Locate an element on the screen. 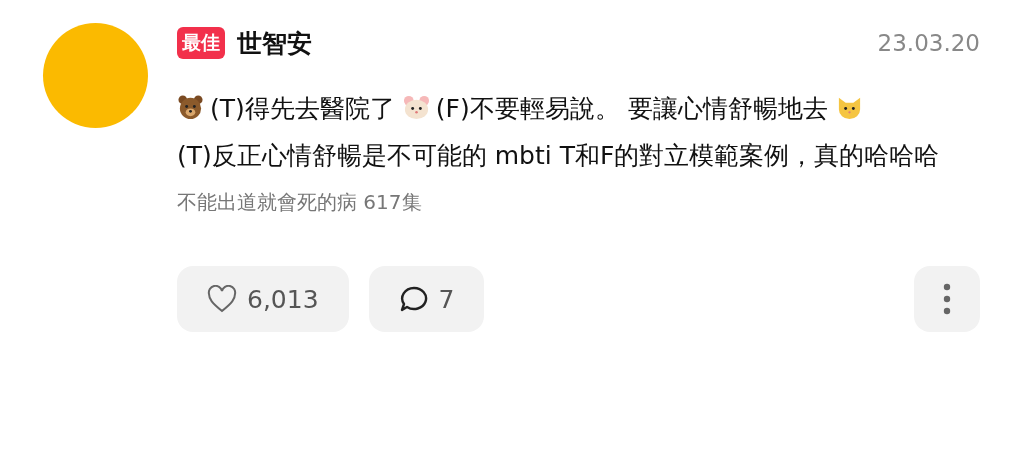  more-button is located at coordinates (947, 299).